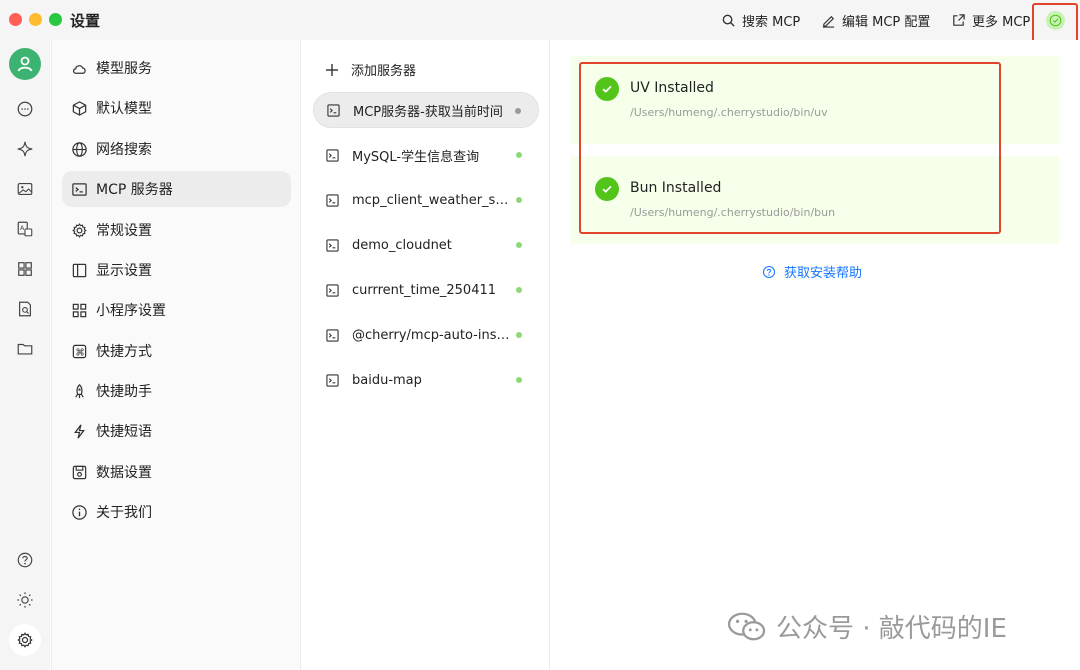  Describe the element at coordinates (426, 380) in the screenshot. I see `server-item: baidu-map` at that location.